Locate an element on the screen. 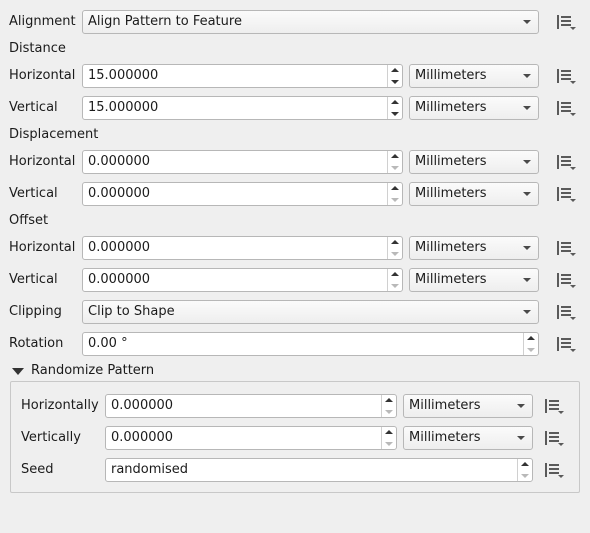 The height and width of the screenshot is (533, 590). randomize-vertically-data-defined-button is located at coordinates (554, 438).